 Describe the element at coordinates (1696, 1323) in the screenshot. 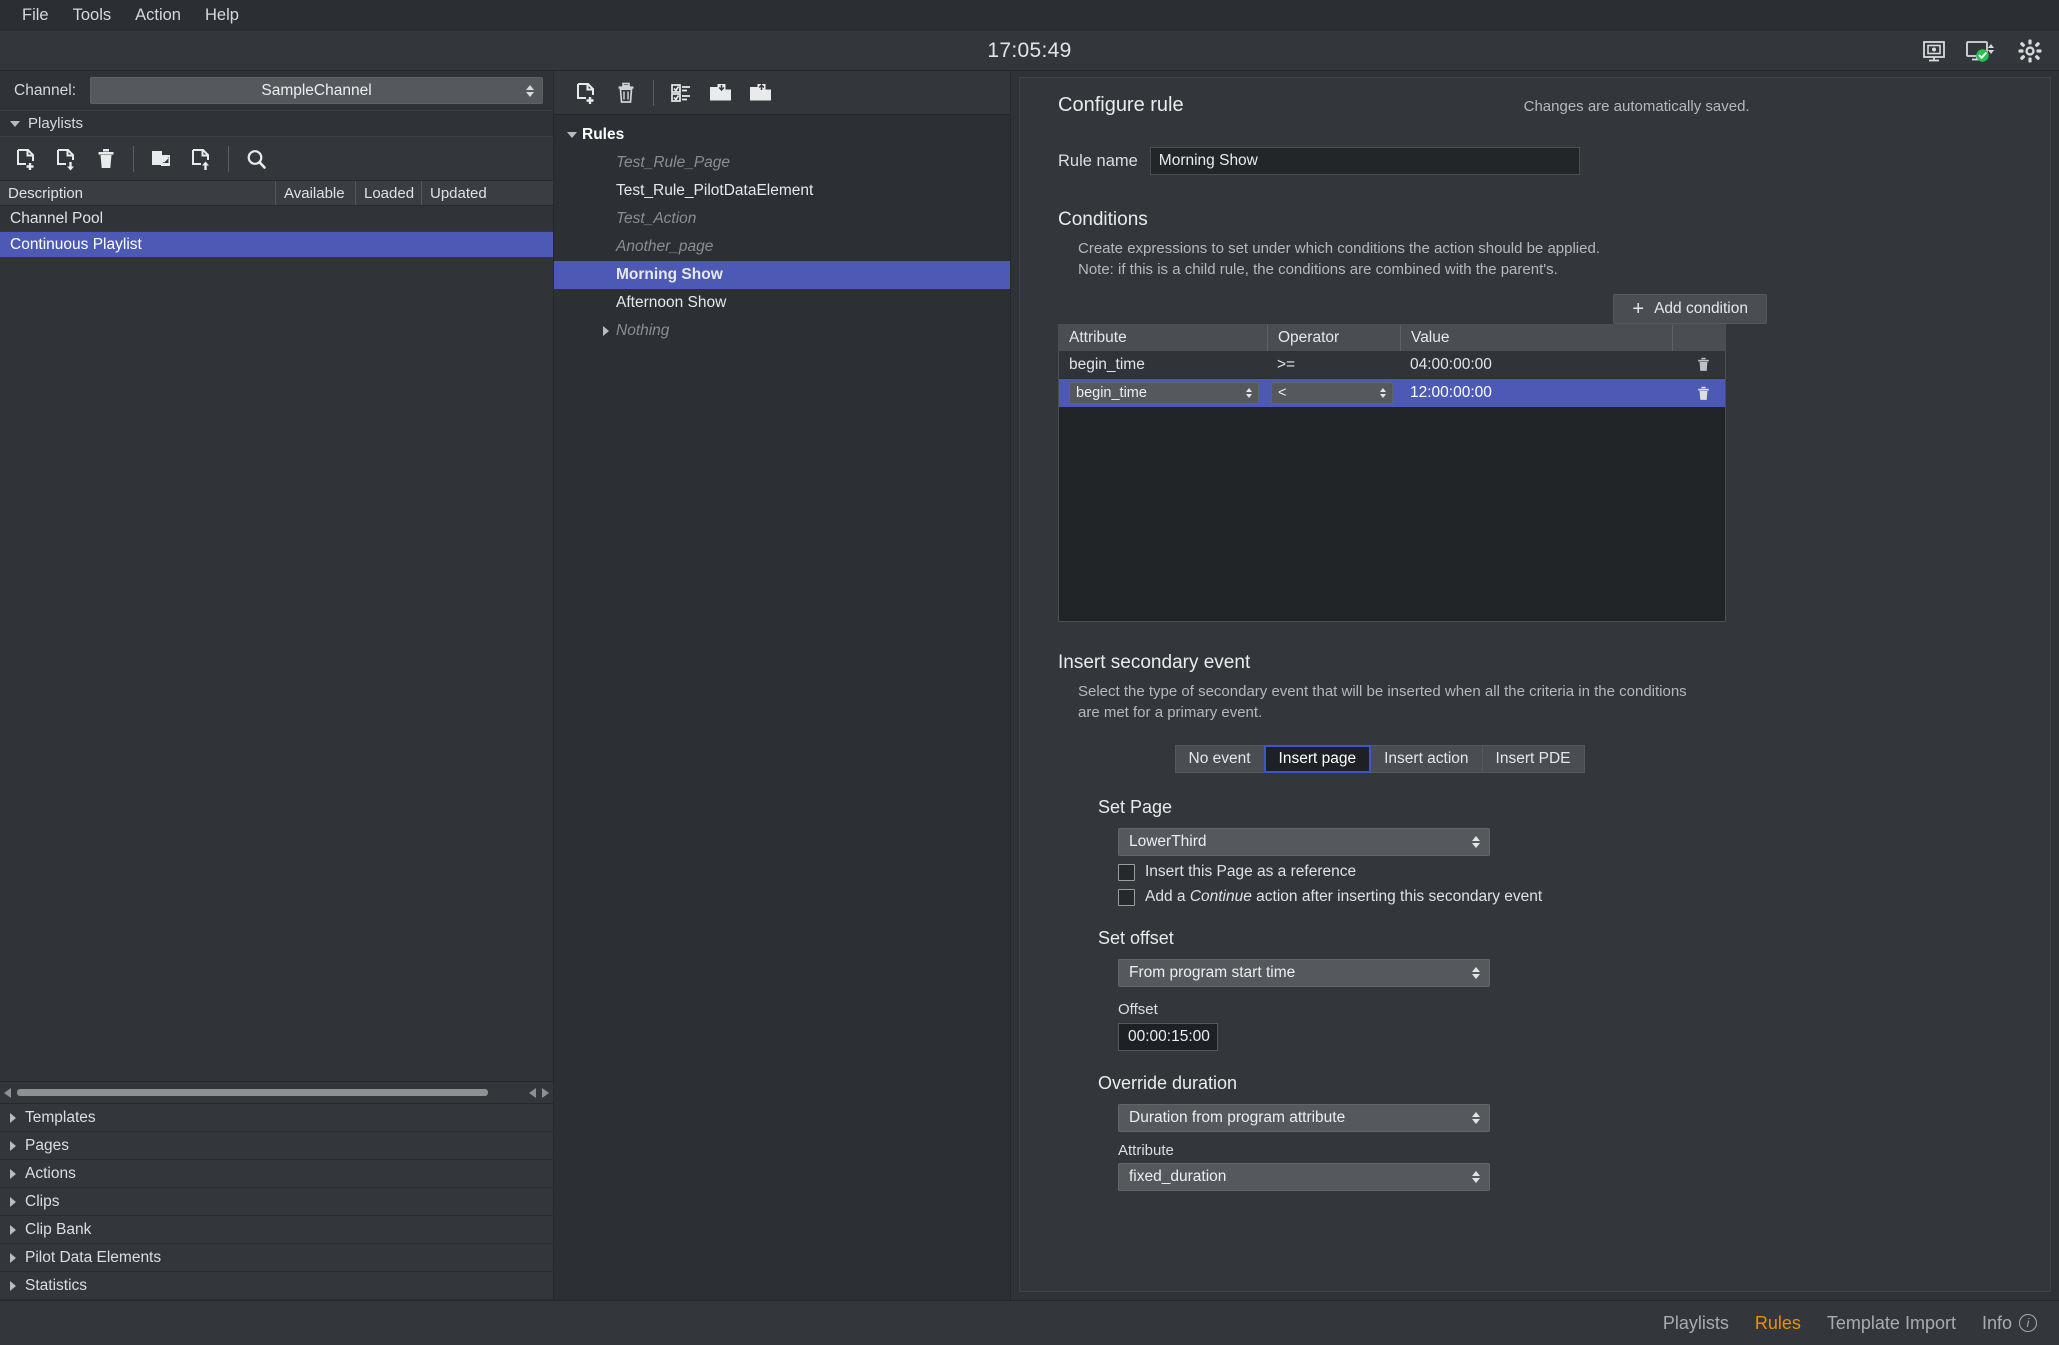

I see `nav-playlists: Playlists` at that location.